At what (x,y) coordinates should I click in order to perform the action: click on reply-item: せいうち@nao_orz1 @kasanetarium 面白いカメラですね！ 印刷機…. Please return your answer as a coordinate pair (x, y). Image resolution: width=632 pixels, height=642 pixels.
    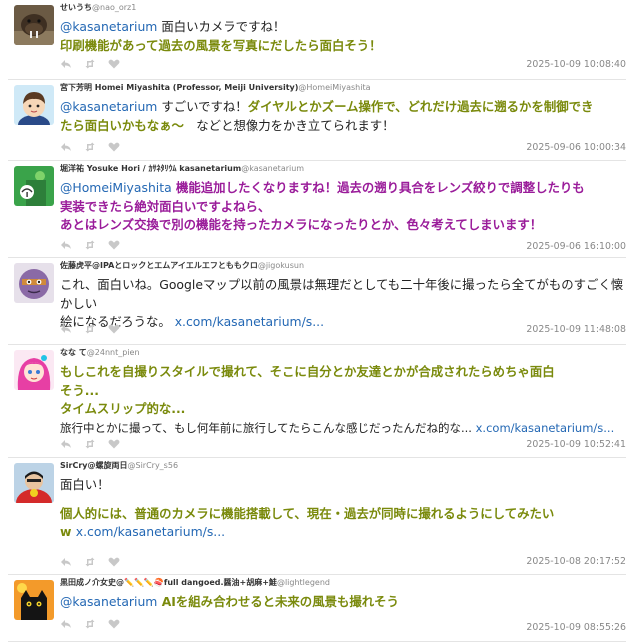
    Looking at the image, I should click on (317, 40).